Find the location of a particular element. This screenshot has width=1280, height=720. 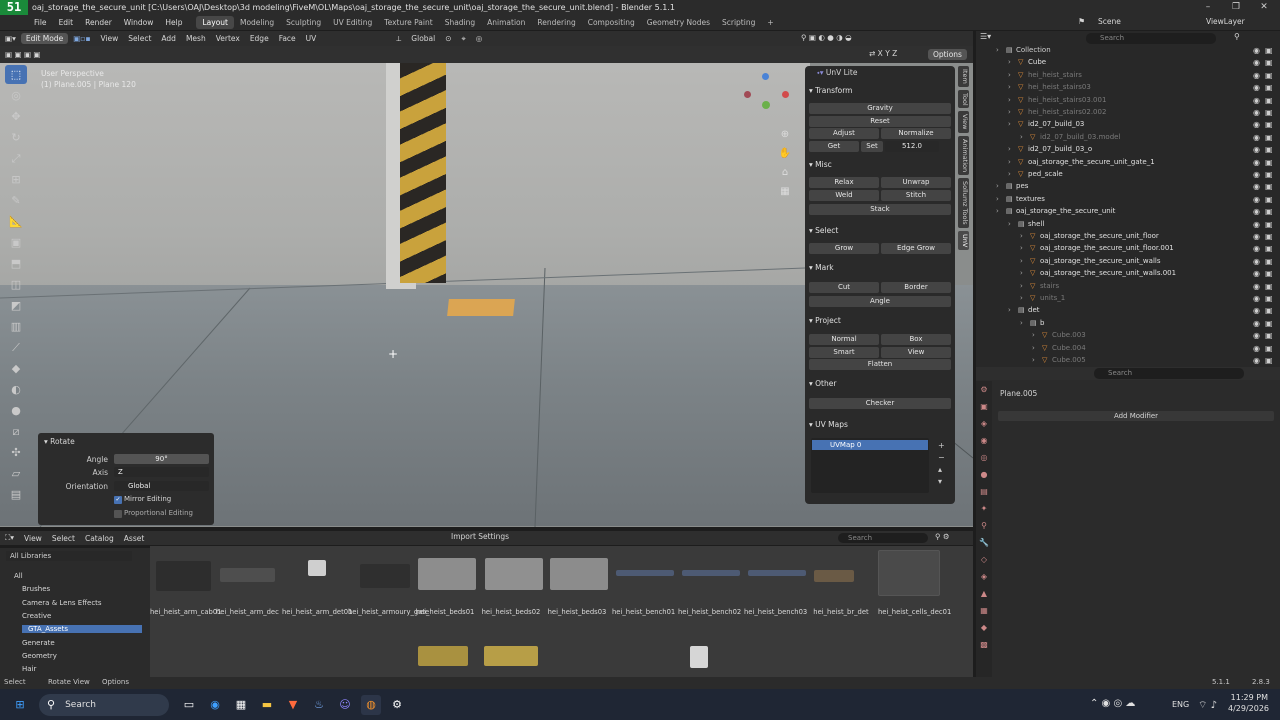

asset-item: hei_heist_bench02 is located at coordinates (709, 612).